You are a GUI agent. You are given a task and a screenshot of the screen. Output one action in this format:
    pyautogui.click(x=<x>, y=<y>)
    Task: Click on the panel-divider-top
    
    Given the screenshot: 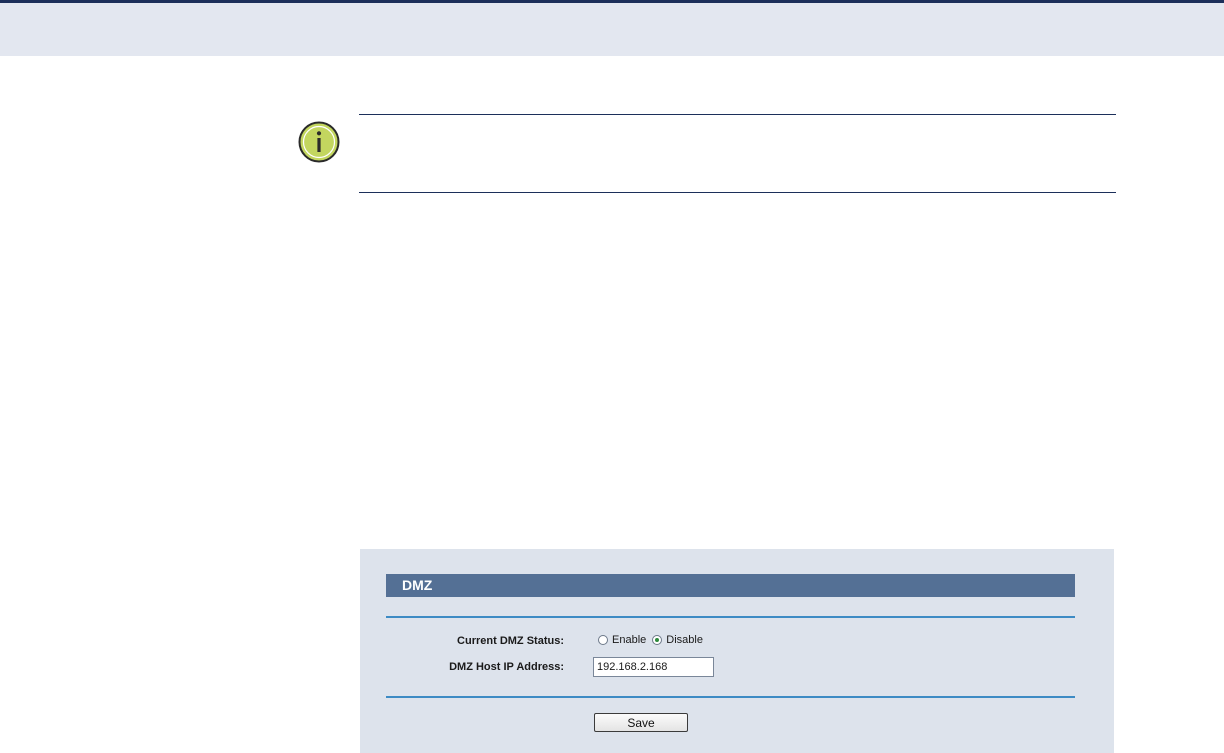 What is the action you would take?
    pyautogui.click(x=730, y=617)
    